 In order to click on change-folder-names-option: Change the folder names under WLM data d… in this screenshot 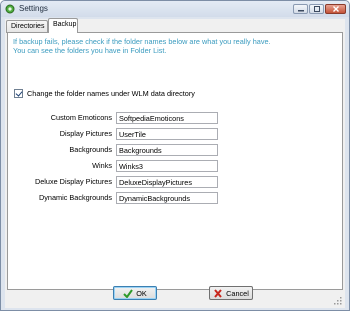, I will do `click(104, 93)`.